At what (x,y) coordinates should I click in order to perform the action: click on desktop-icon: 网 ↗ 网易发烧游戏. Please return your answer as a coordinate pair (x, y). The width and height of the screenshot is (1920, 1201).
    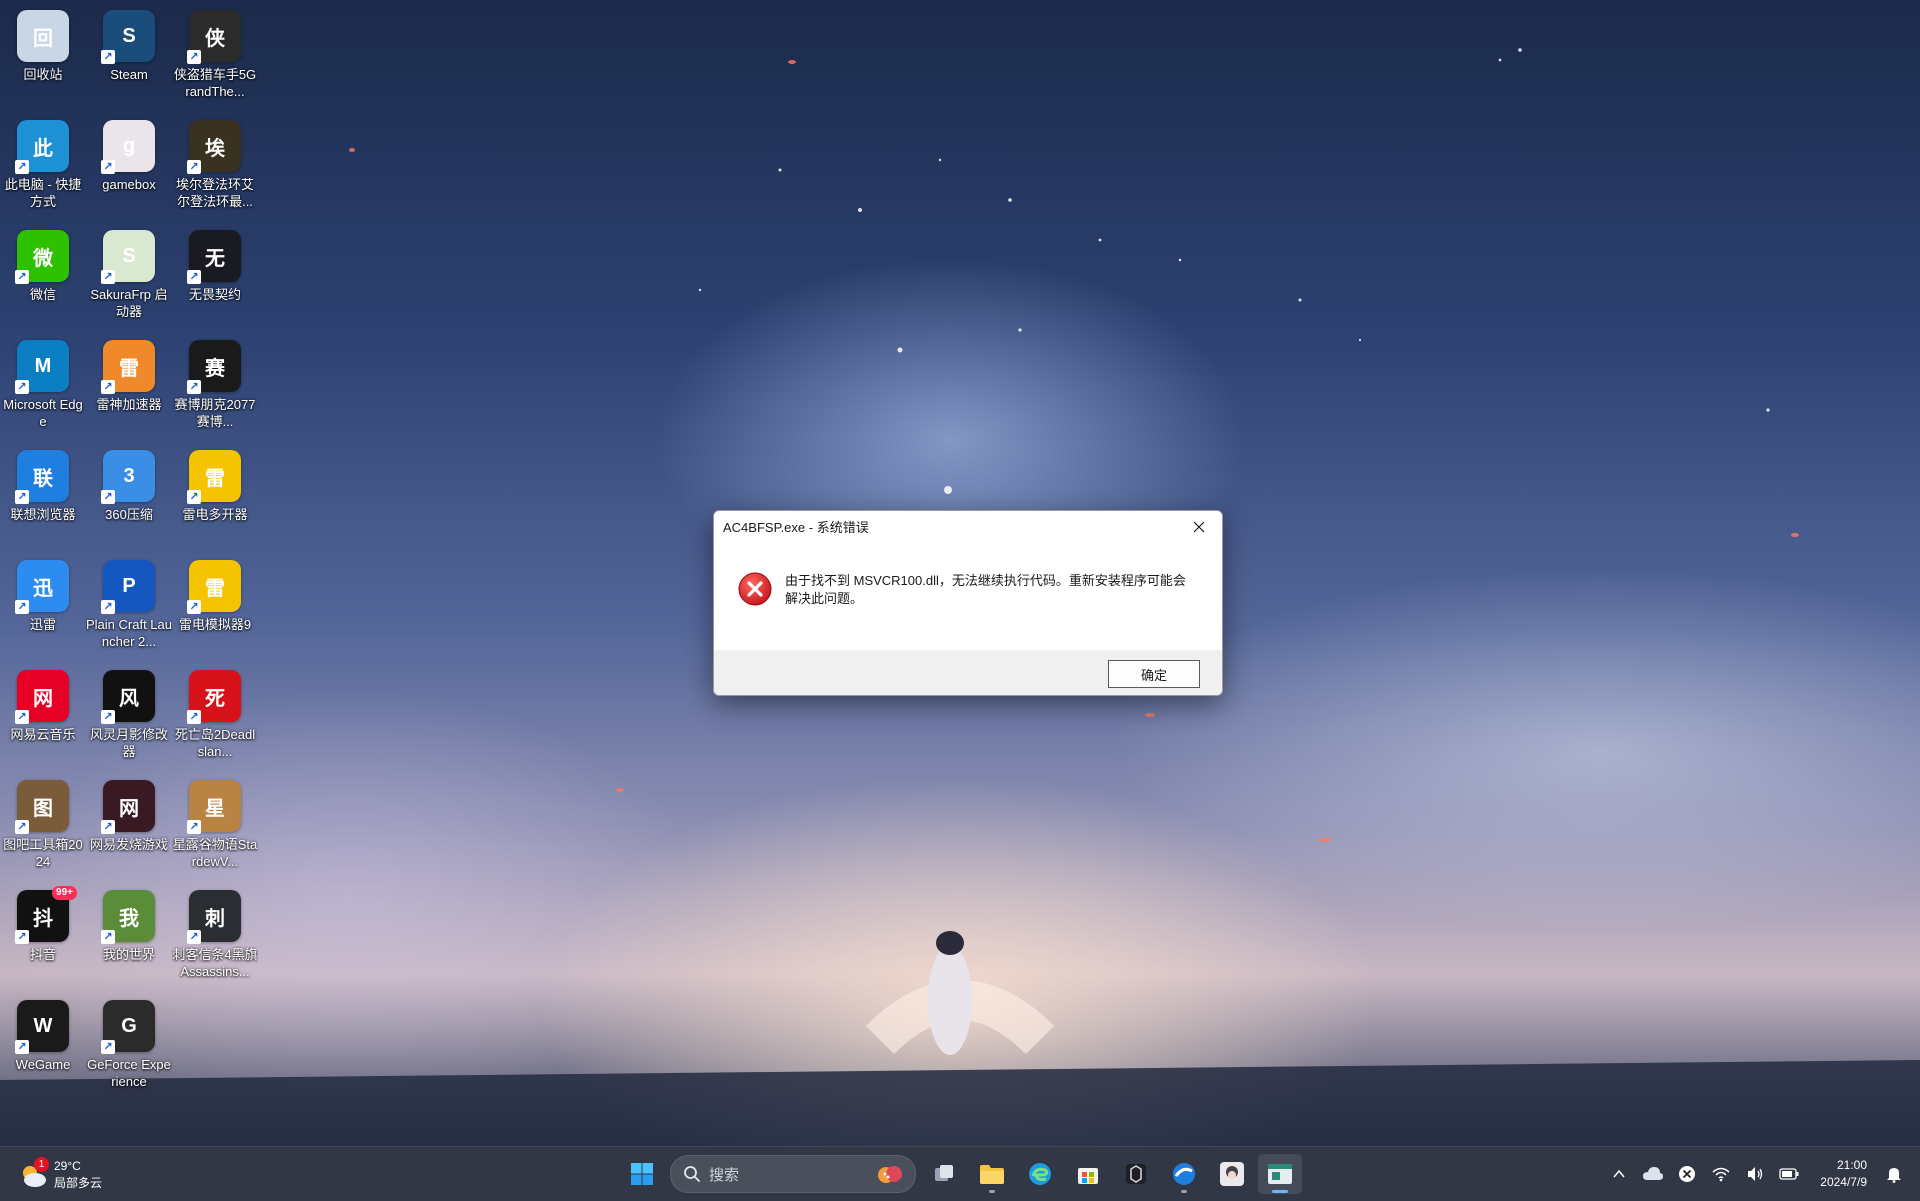
    Looking at the image, I should click on (129, 827).